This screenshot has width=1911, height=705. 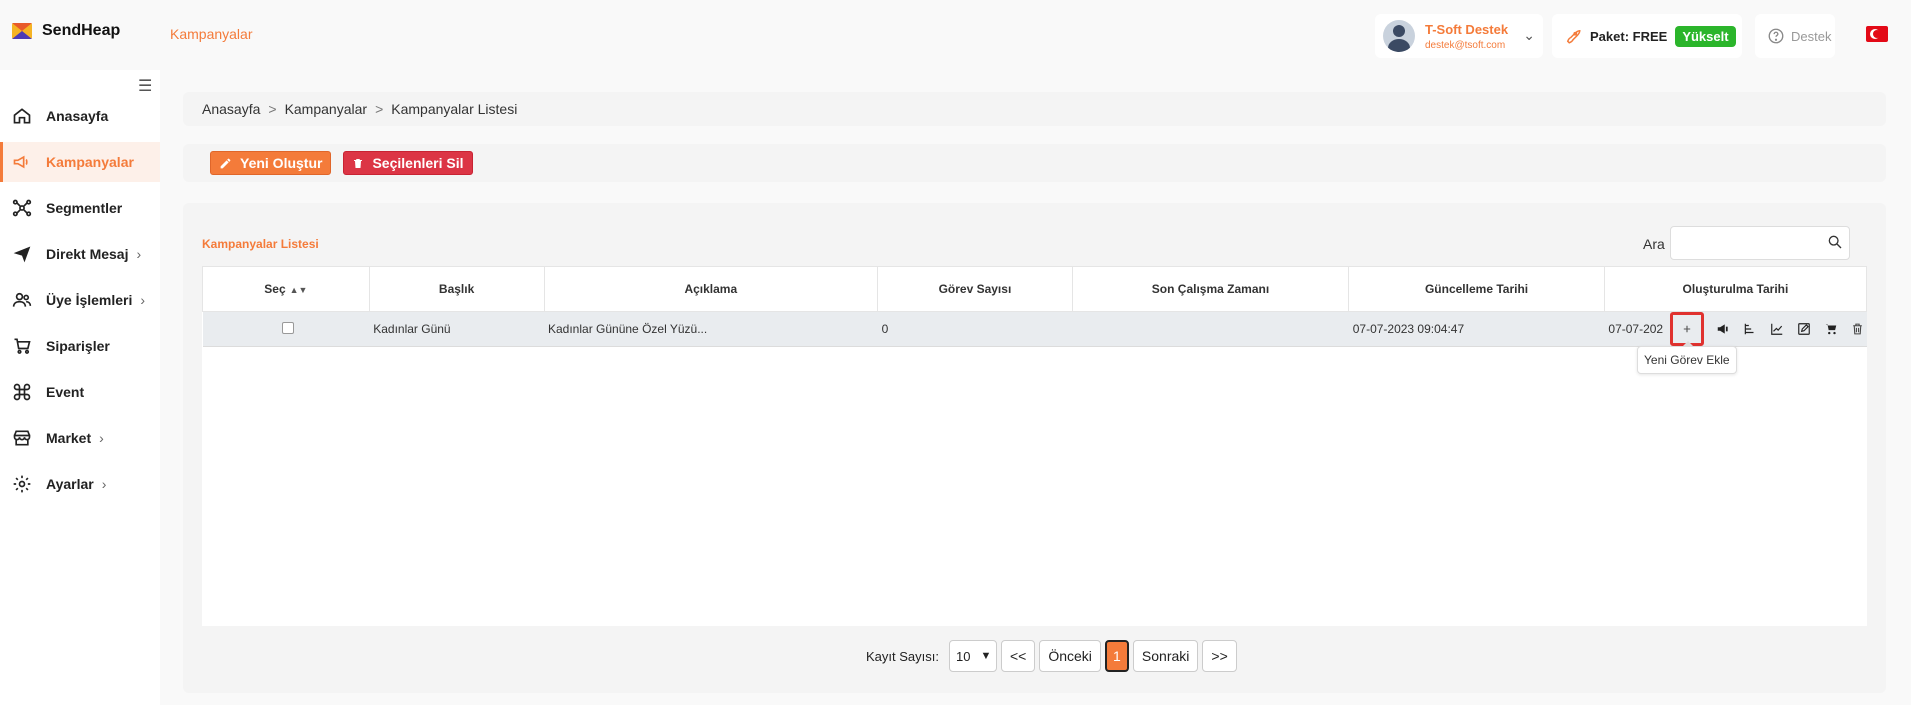 What do you see at coordinates (89, 300) in the screenshot?
I see `sidebar-item-label: Üye İşlemleri` at bounding box center [89, 300].